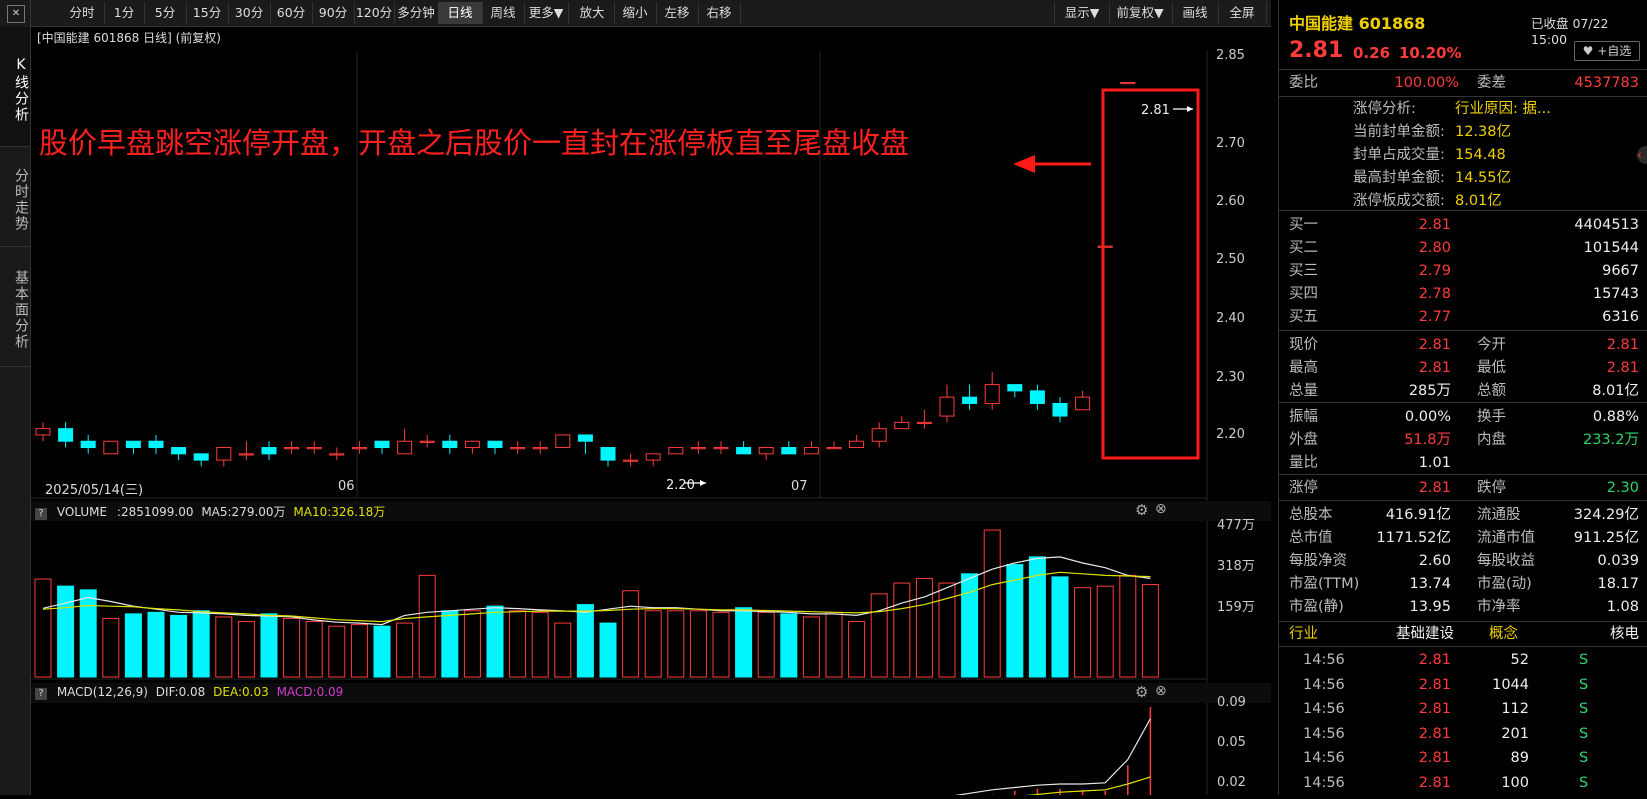  Describe the element at coordinates (15, 197) in the screenshot. I see `tab-intraday: 分时走势` at that location.